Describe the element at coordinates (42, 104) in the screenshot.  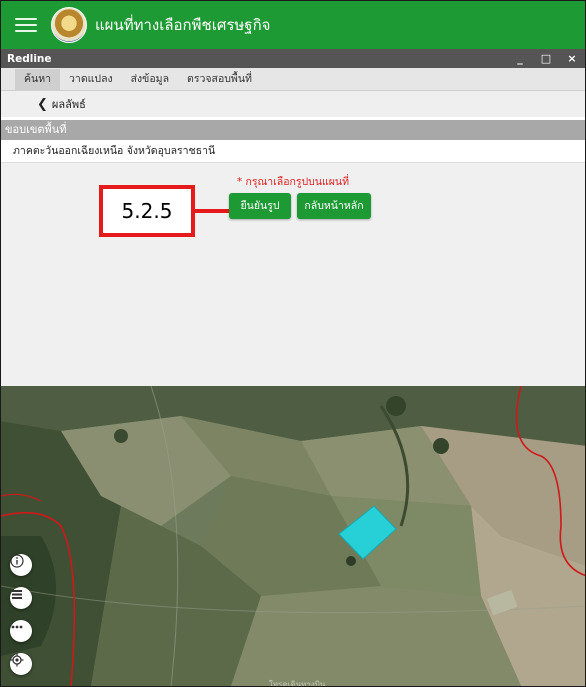
I see `chevron-left-icon: ❮` at that location.